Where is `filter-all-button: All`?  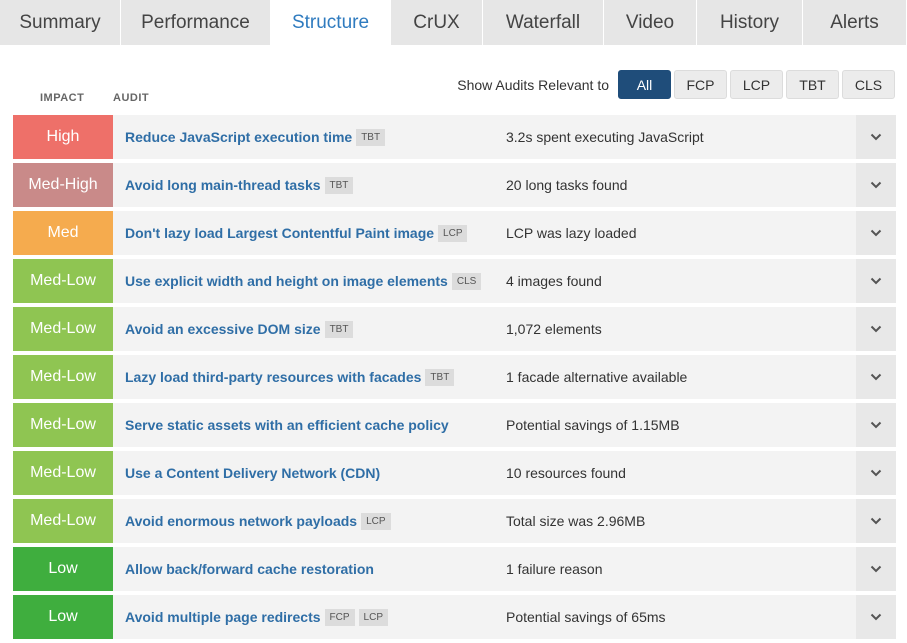 filter-all-button: All is located at coordinates (644, 84).